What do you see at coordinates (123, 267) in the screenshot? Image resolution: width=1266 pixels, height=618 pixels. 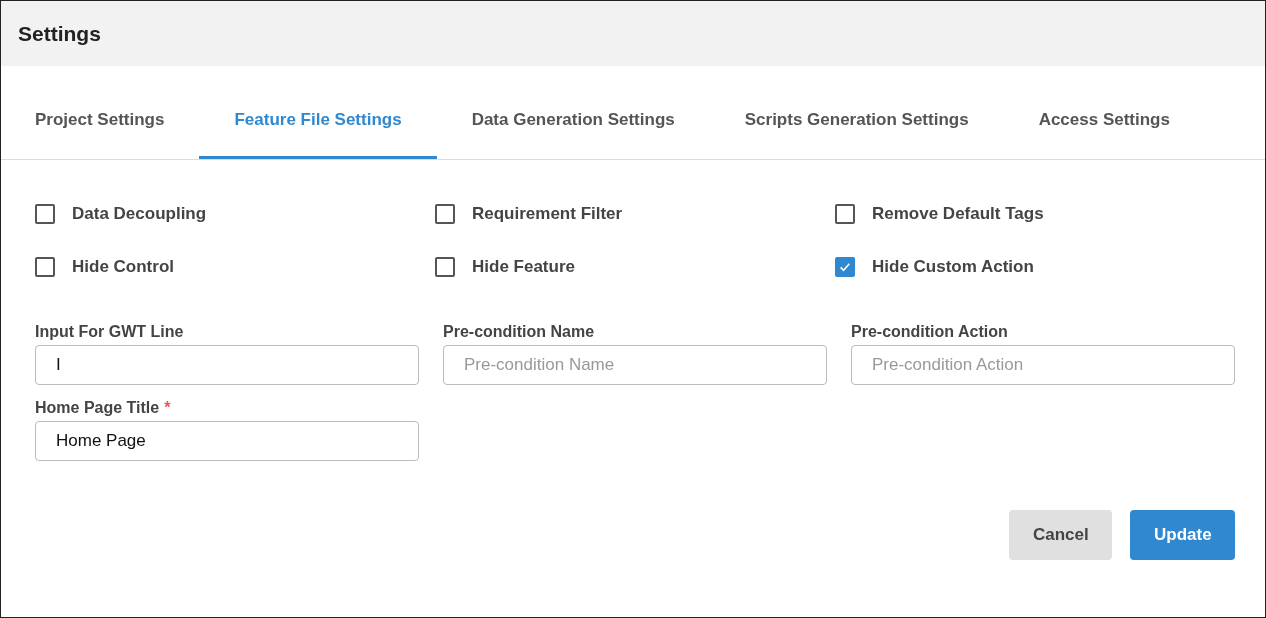 I see `checkbox-label: Hide Control` at bounding box center [123, 267].